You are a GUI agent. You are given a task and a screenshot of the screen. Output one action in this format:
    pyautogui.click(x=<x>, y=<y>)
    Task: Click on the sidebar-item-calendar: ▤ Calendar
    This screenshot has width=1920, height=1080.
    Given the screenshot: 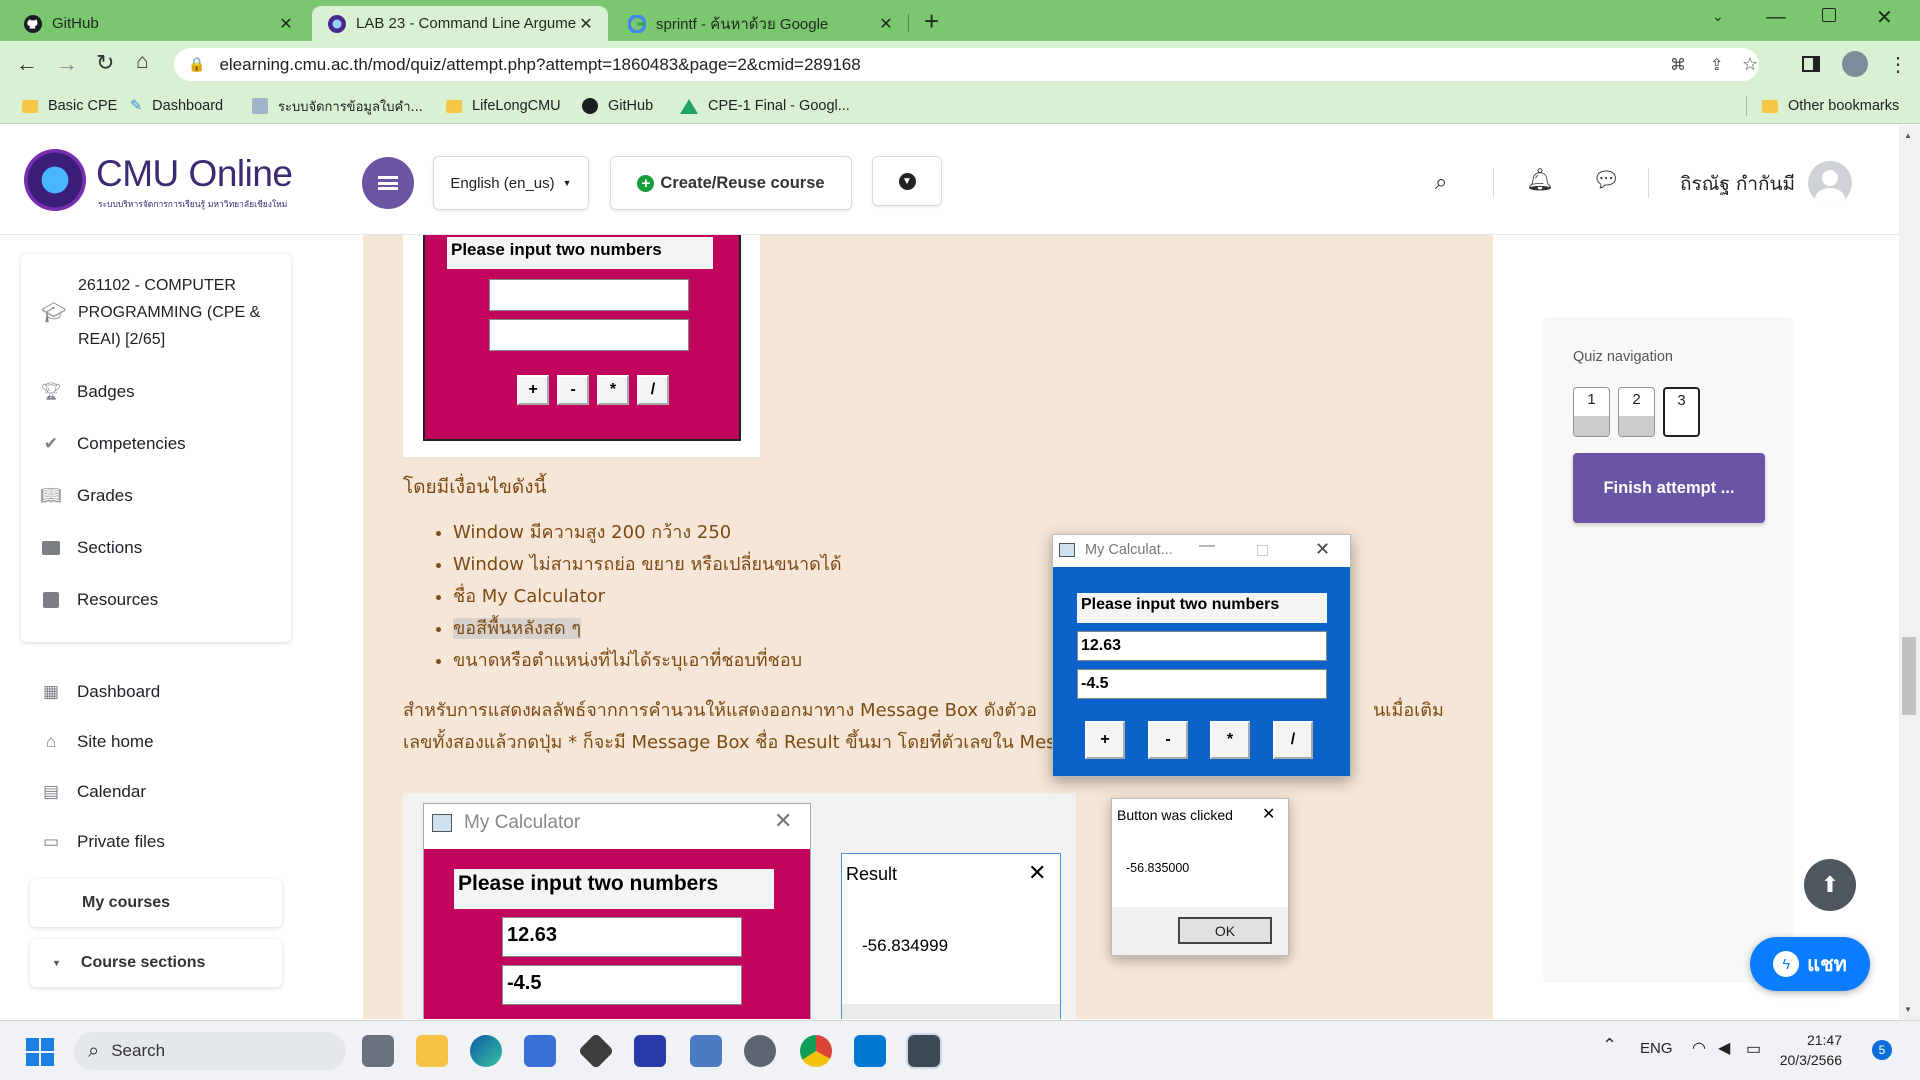 What is the action you would take?
    pyautogui.click(x=93, y=792)
    